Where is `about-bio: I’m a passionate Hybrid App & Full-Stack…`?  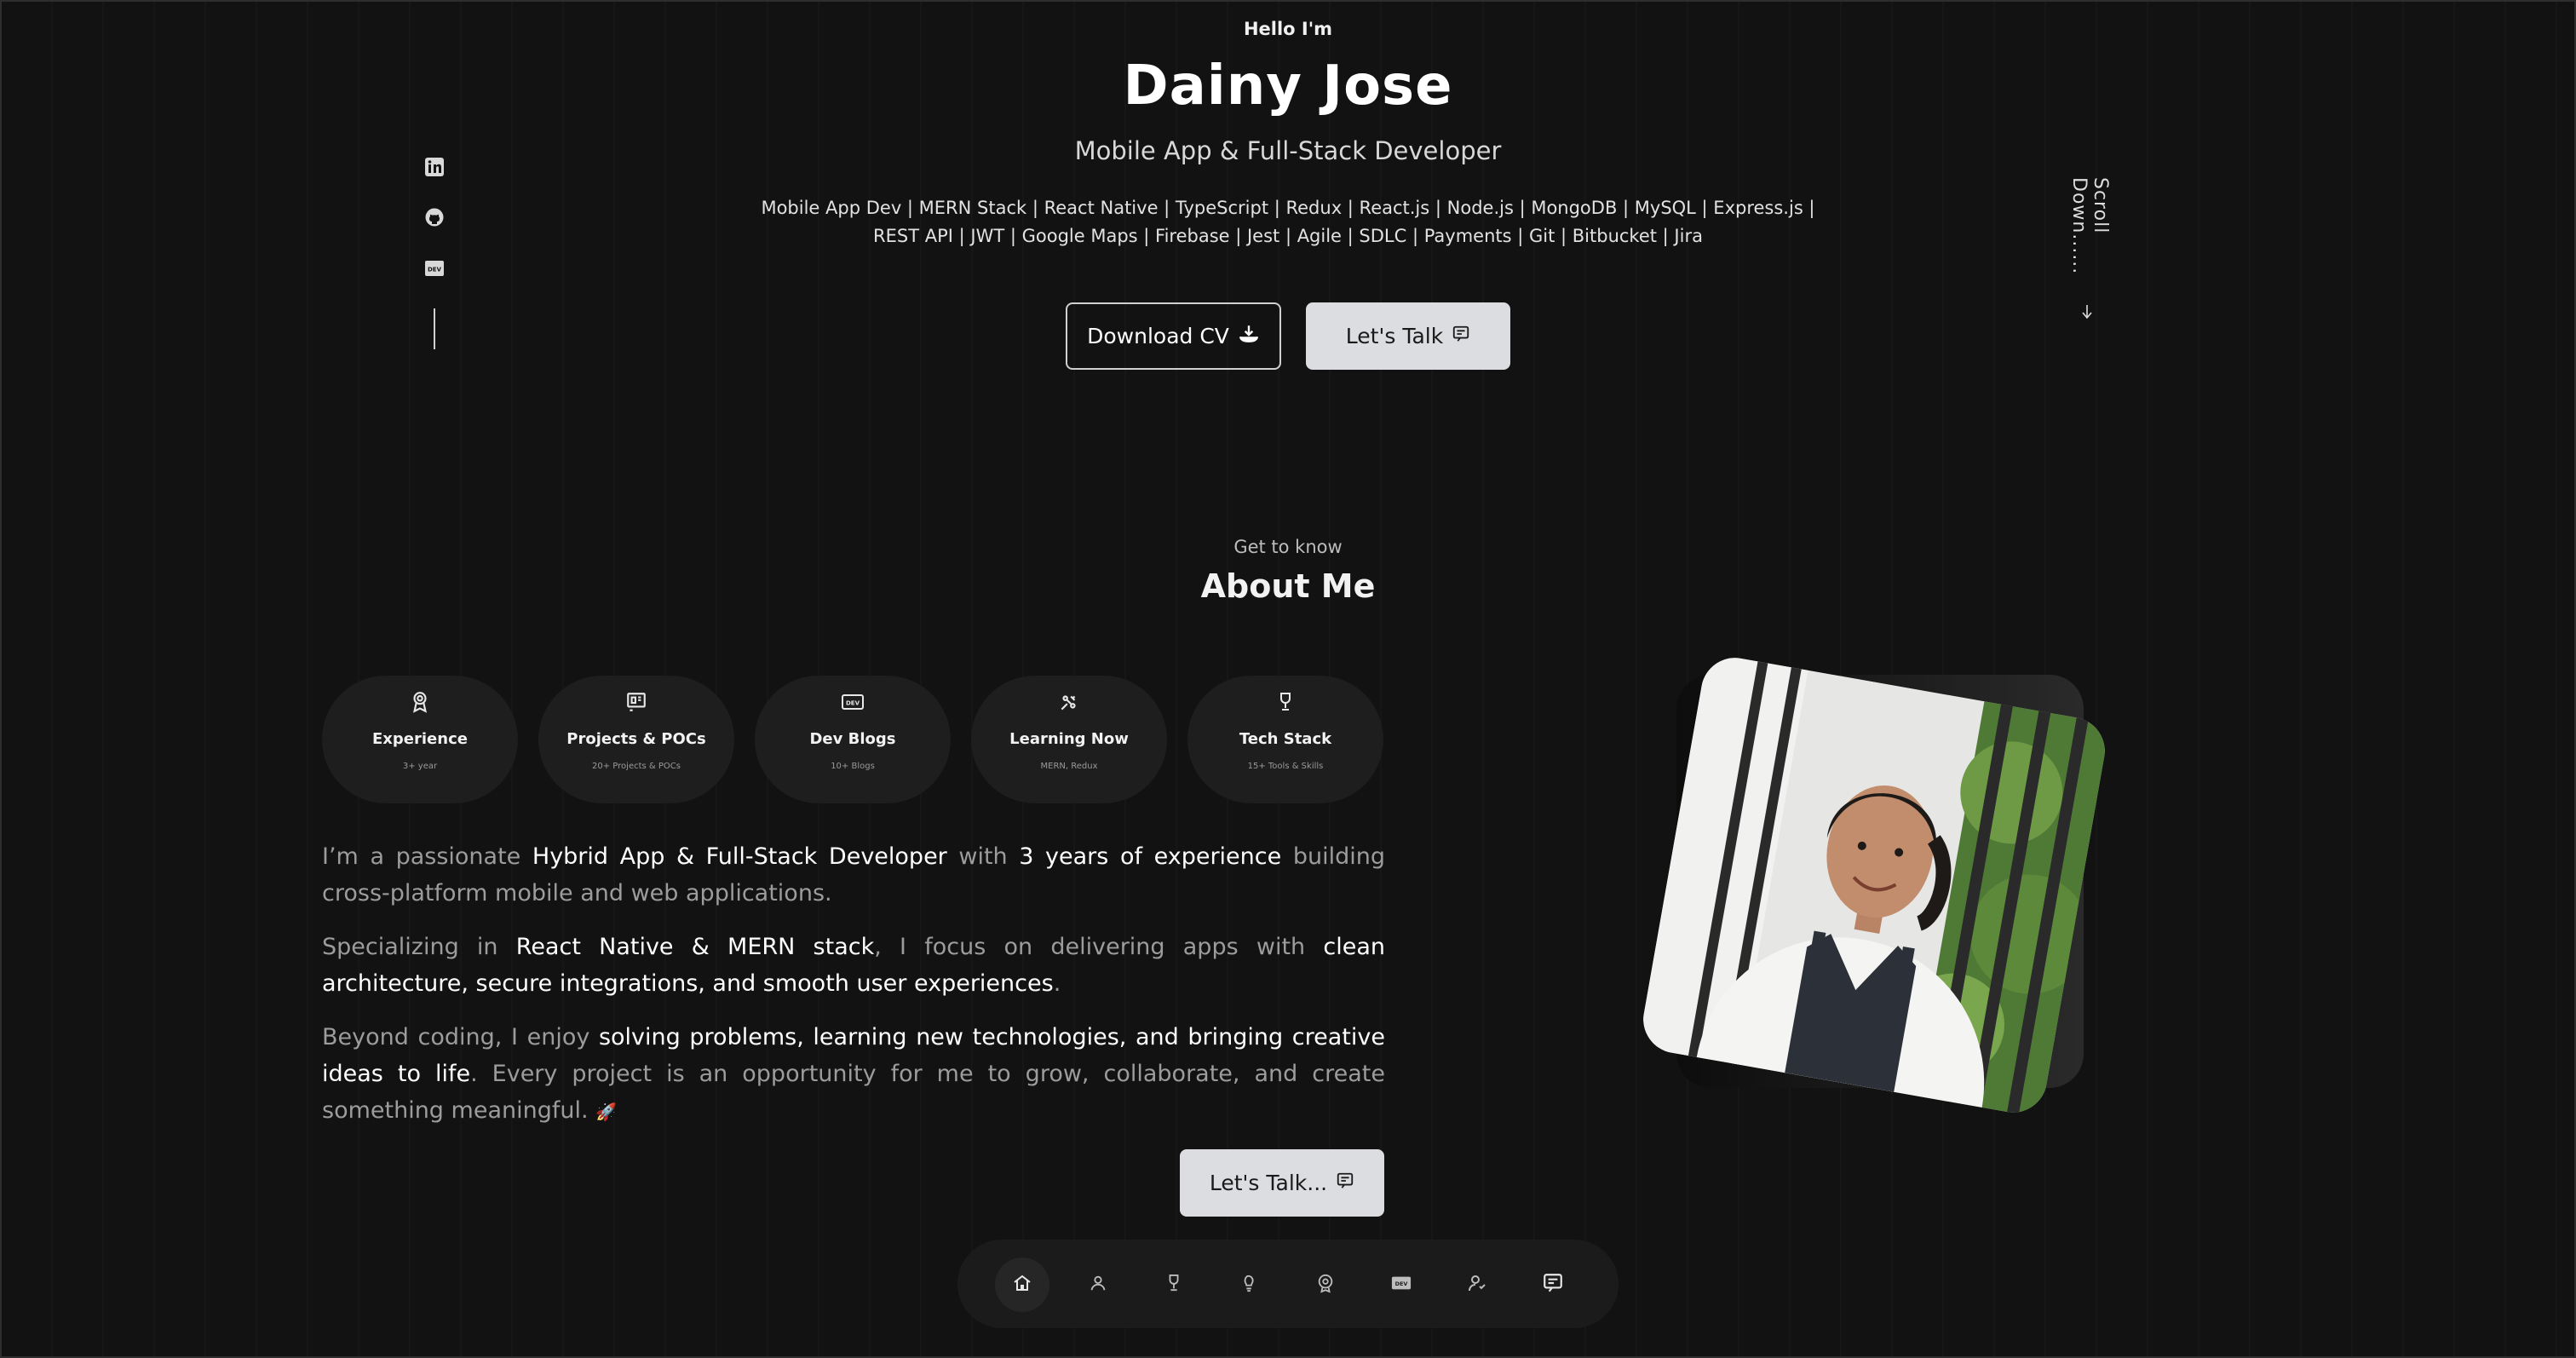
about-bio: I’m a passionate Hybrid App & Full-Stack… is located at coordinates (854, 993).